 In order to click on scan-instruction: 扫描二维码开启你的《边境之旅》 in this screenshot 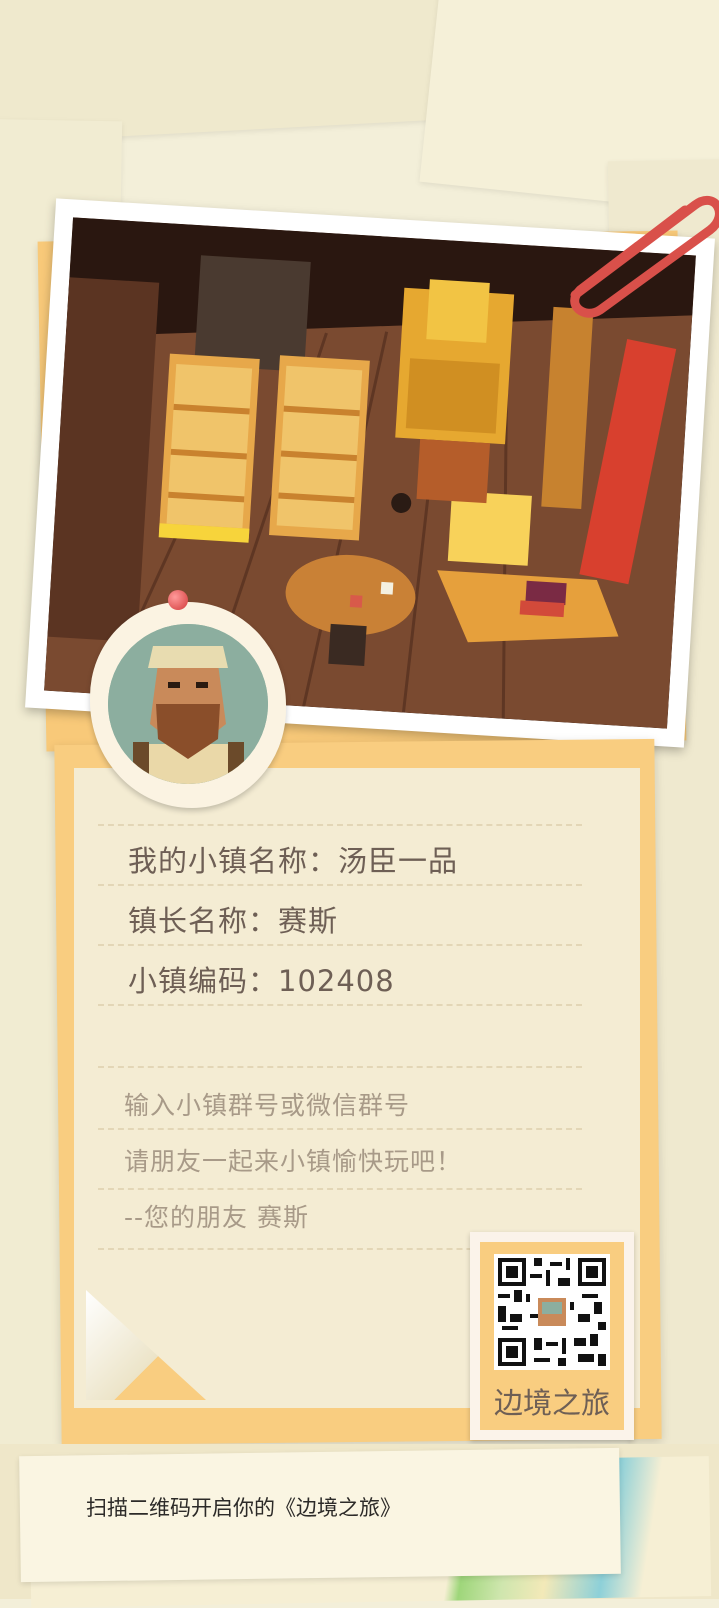, I will do `click(243, 1508)`.